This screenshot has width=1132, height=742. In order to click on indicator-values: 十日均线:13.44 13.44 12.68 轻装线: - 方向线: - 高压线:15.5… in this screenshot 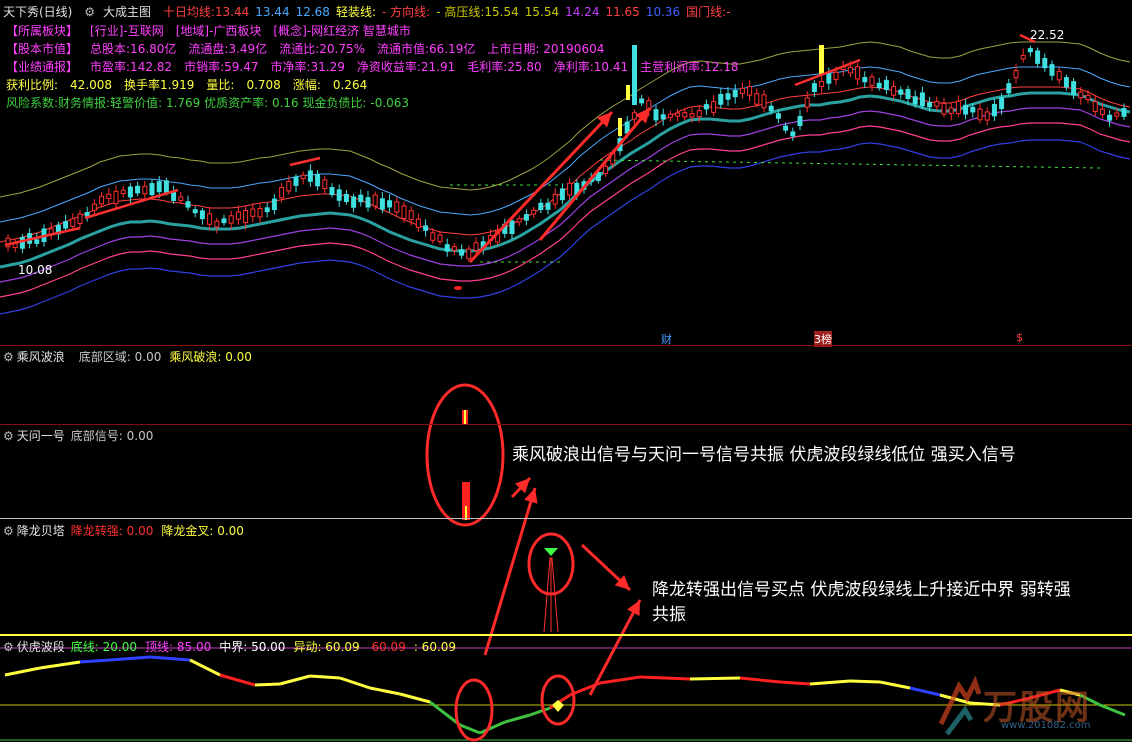, I will do `click(450, 12)`.